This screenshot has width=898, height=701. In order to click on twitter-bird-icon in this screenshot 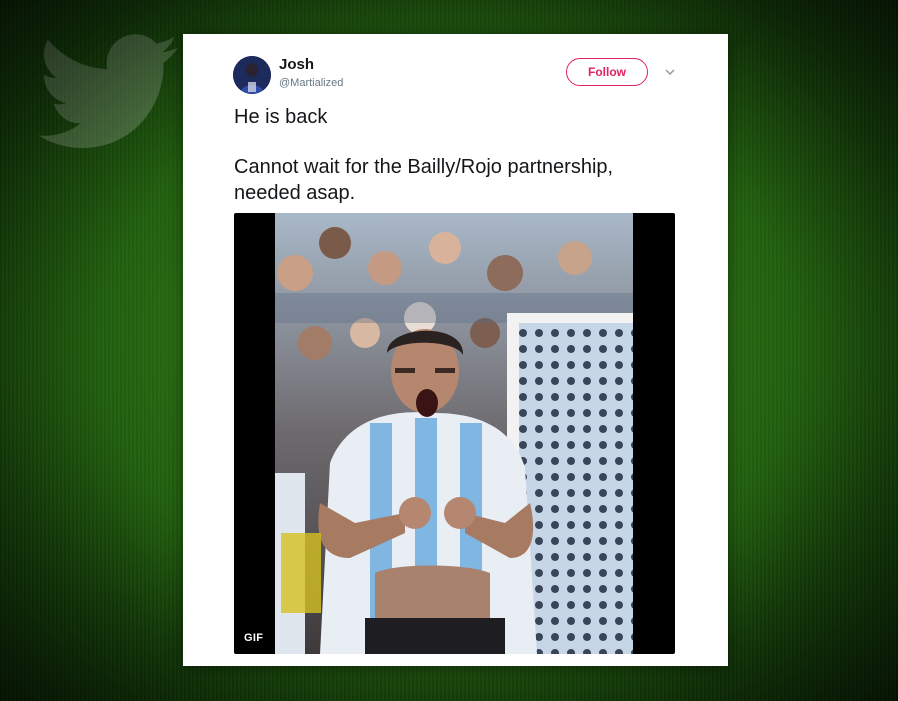, I will do `click(108, 91)`.